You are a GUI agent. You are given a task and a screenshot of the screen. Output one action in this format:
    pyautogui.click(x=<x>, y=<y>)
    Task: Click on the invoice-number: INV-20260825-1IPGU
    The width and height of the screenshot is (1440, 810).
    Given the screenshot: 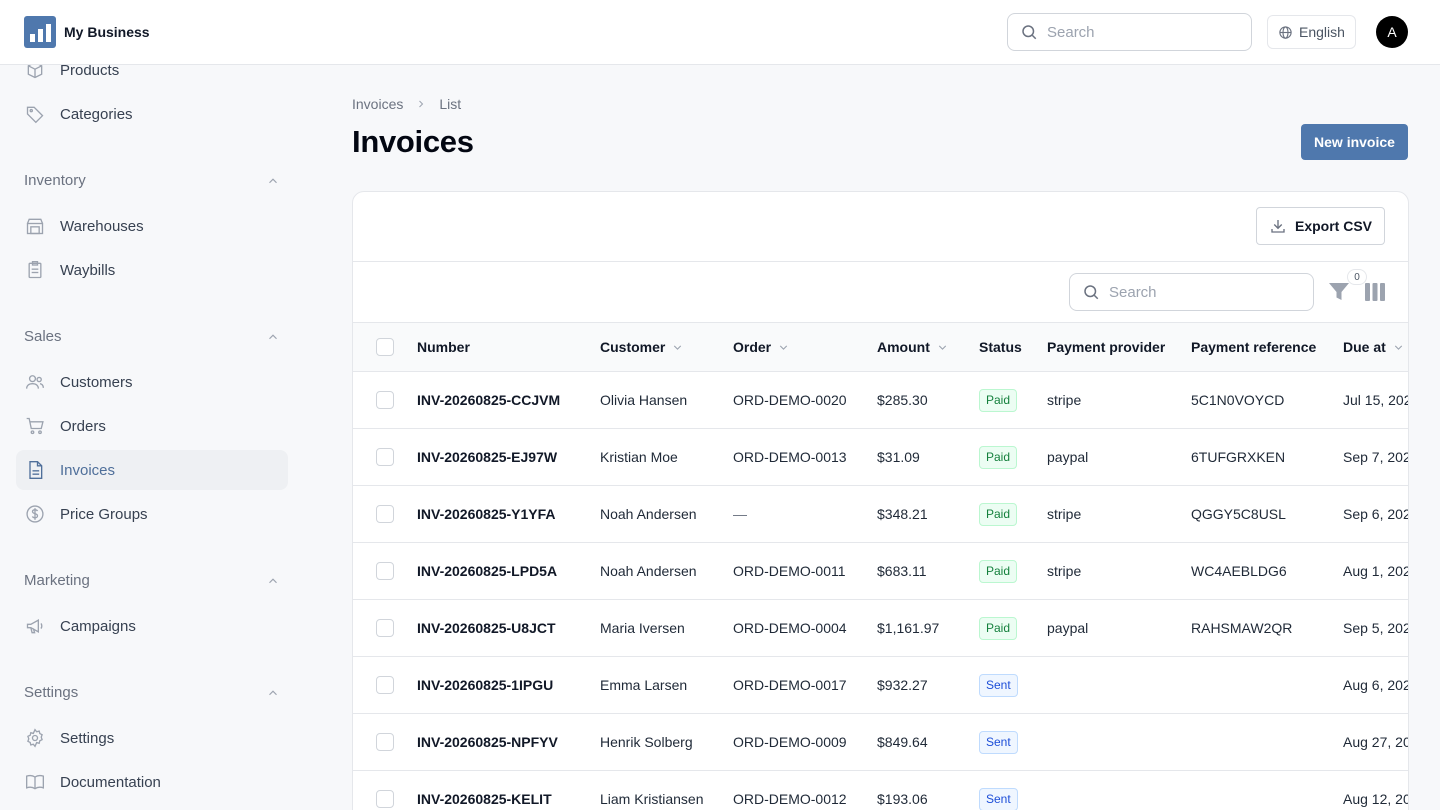 What is the action you would take?
    pyautogui.click(x=485, y=685)
    